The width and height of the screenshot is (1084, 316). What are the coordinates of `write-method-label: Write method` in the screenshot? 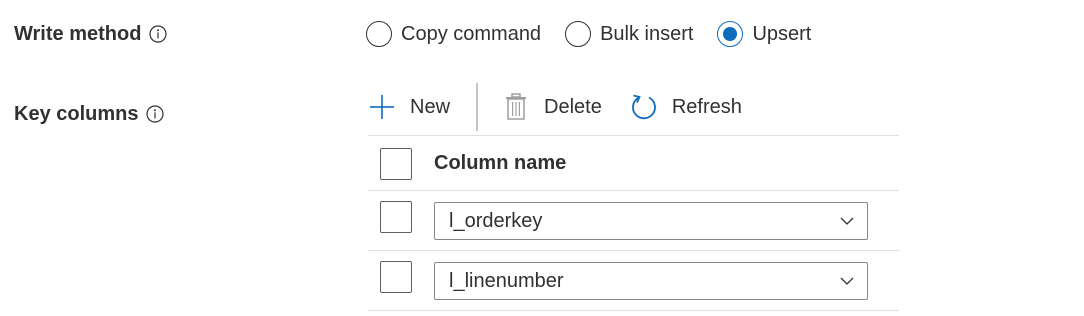 It's located at (78, 33).